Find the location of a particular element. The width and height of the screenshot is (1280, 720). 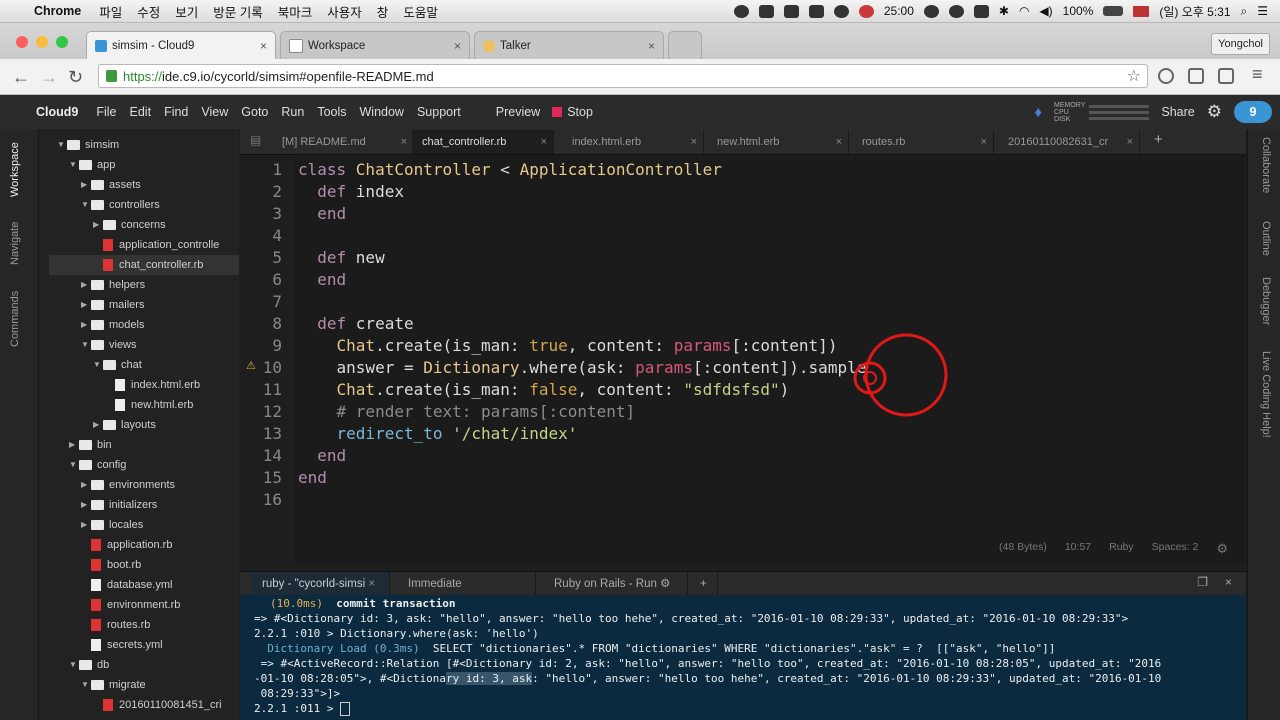

stop-button: Stop is located at coordinates (572, 112).